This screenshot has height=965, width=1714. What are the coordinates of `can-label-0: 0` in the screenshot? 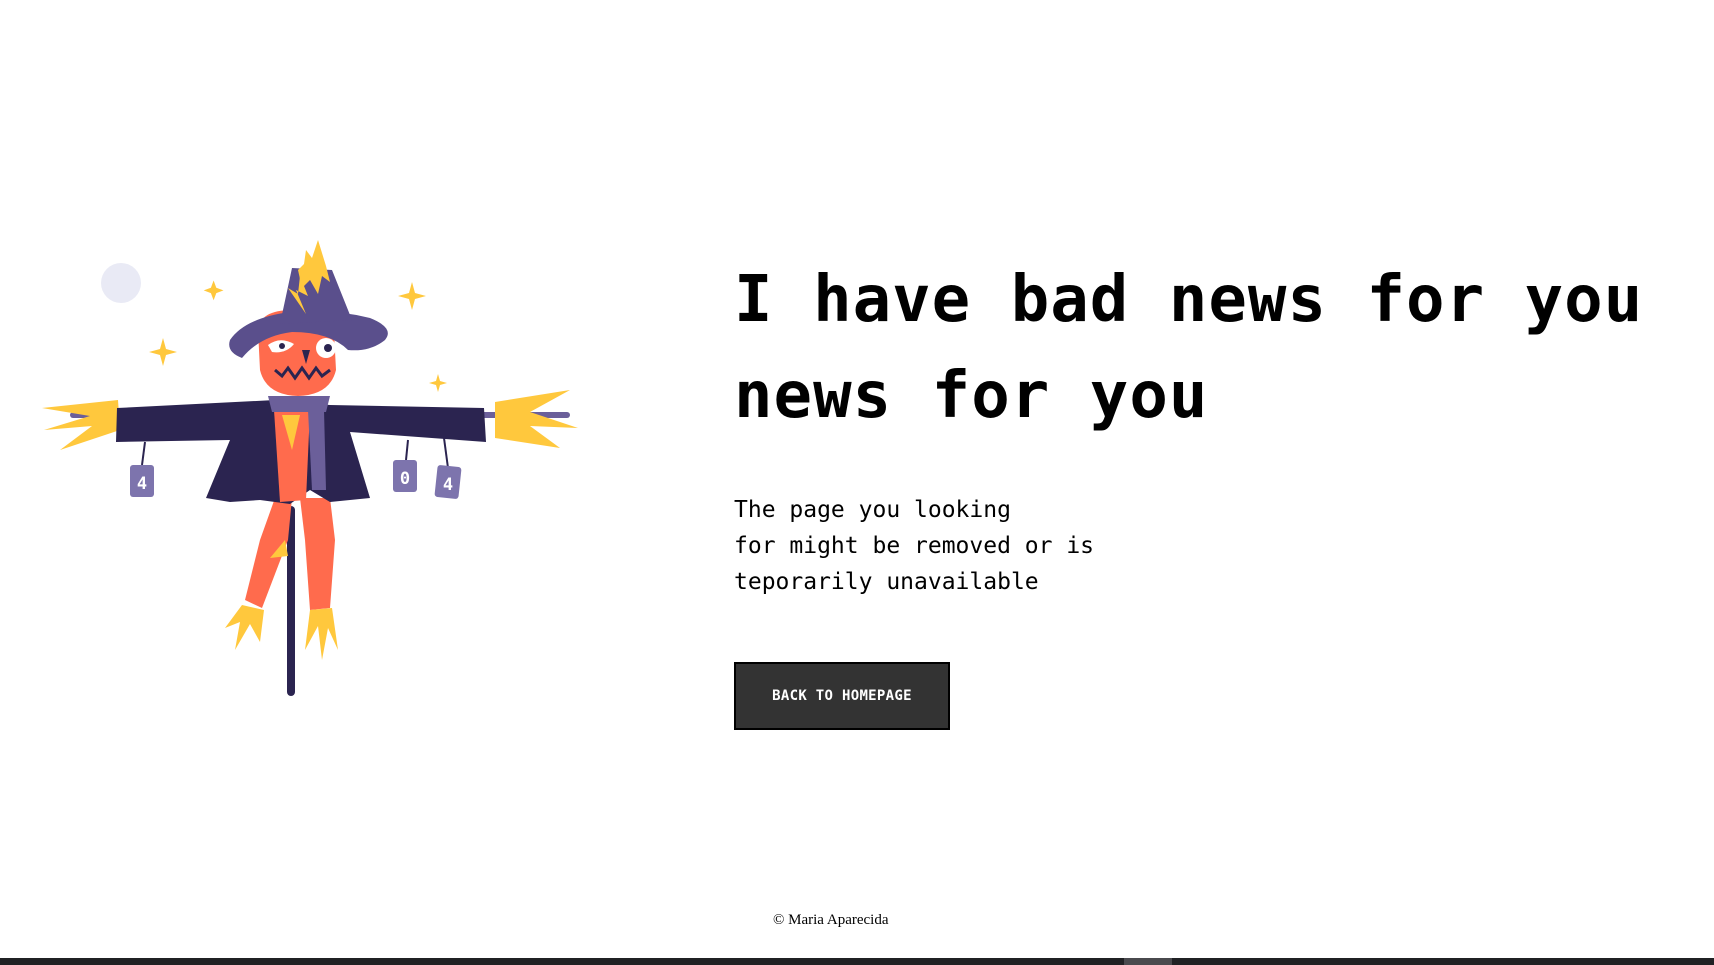 It's located at (405, 479).